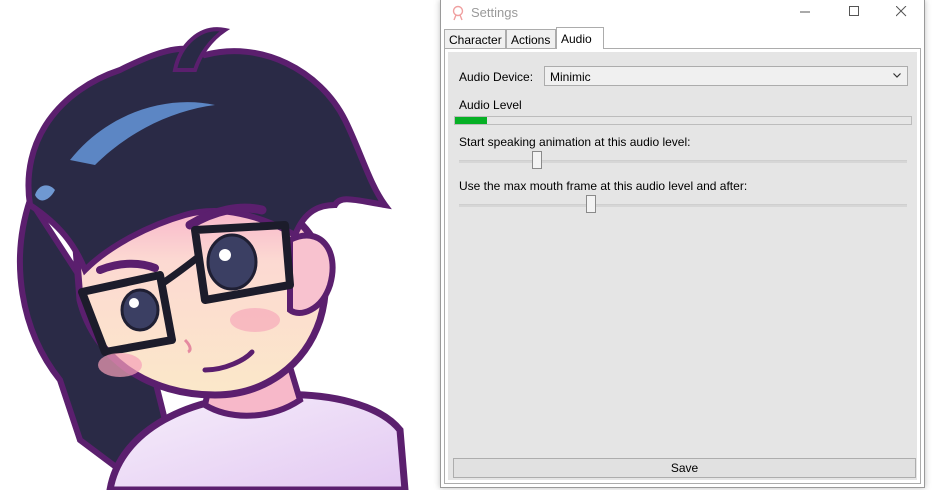  Describe the element at coordinates (458, 13) in the screenshot. I see `app-icon` at that location.